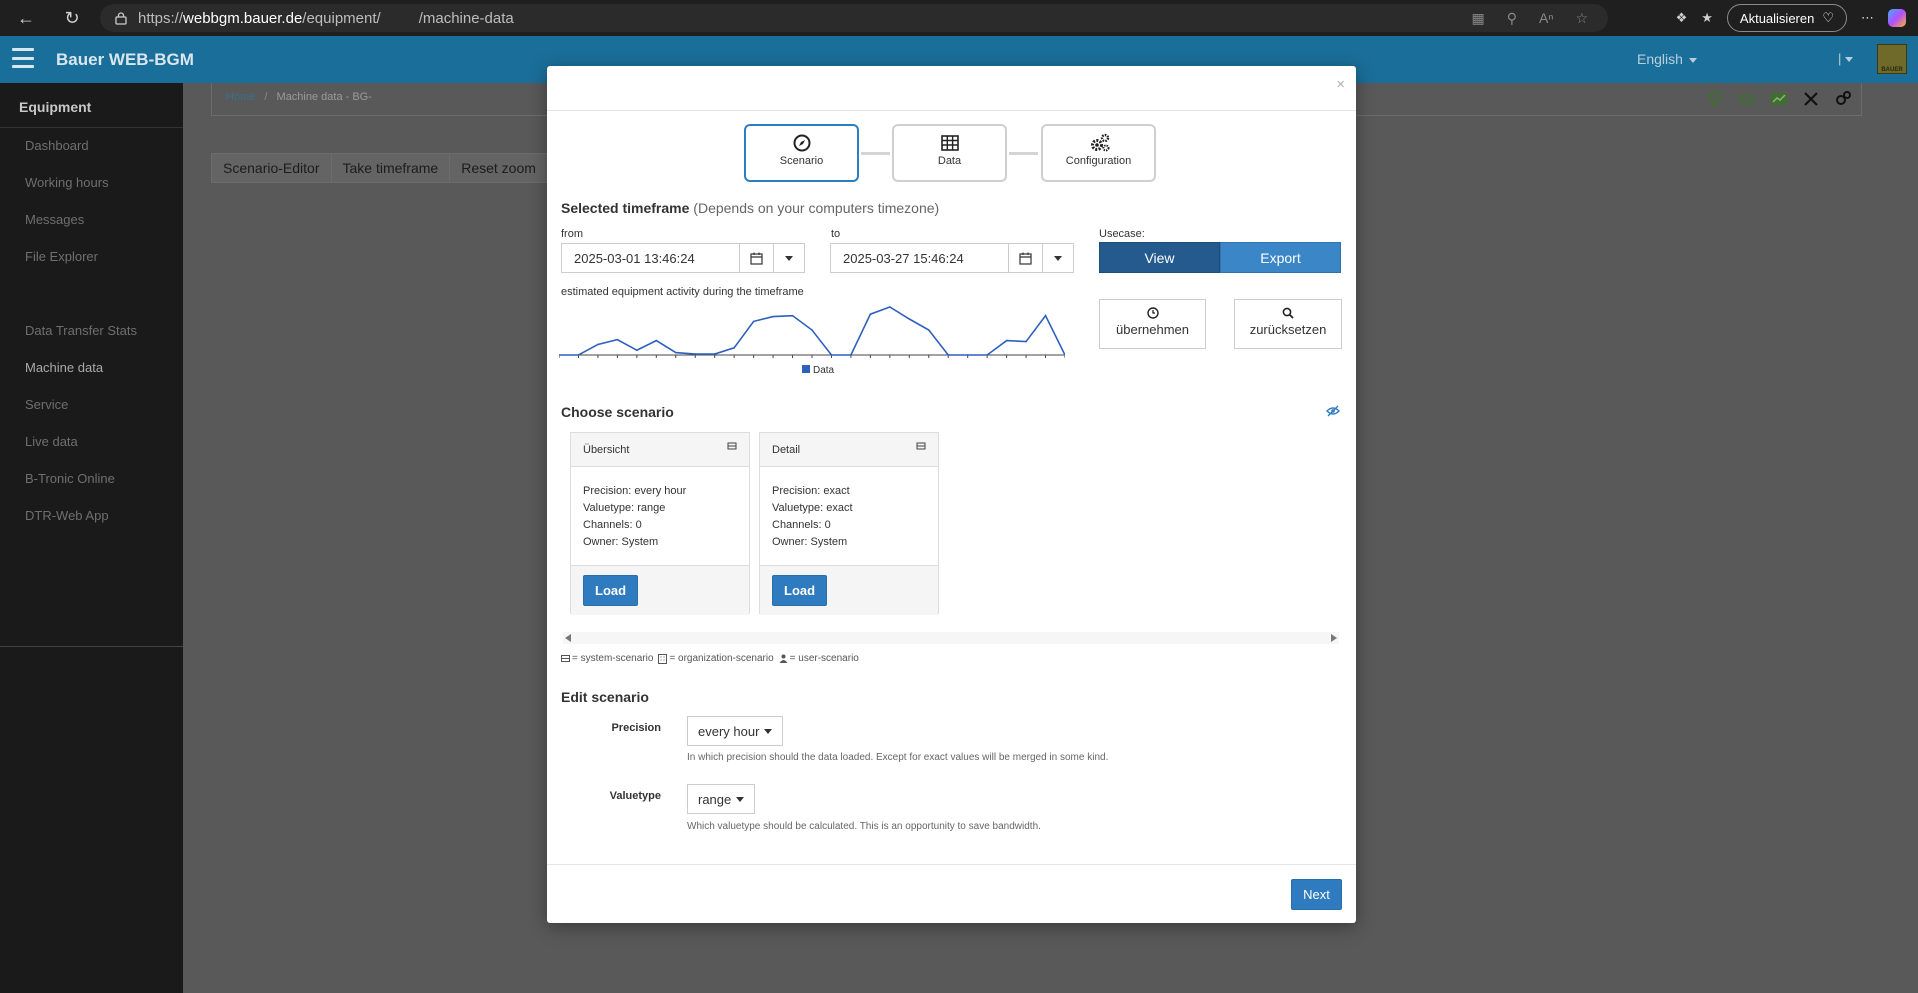  What do you see at coordinates (951, 638) in the screenshot?
I see `scenario-scrollbar` at bounding box center [951, 638].